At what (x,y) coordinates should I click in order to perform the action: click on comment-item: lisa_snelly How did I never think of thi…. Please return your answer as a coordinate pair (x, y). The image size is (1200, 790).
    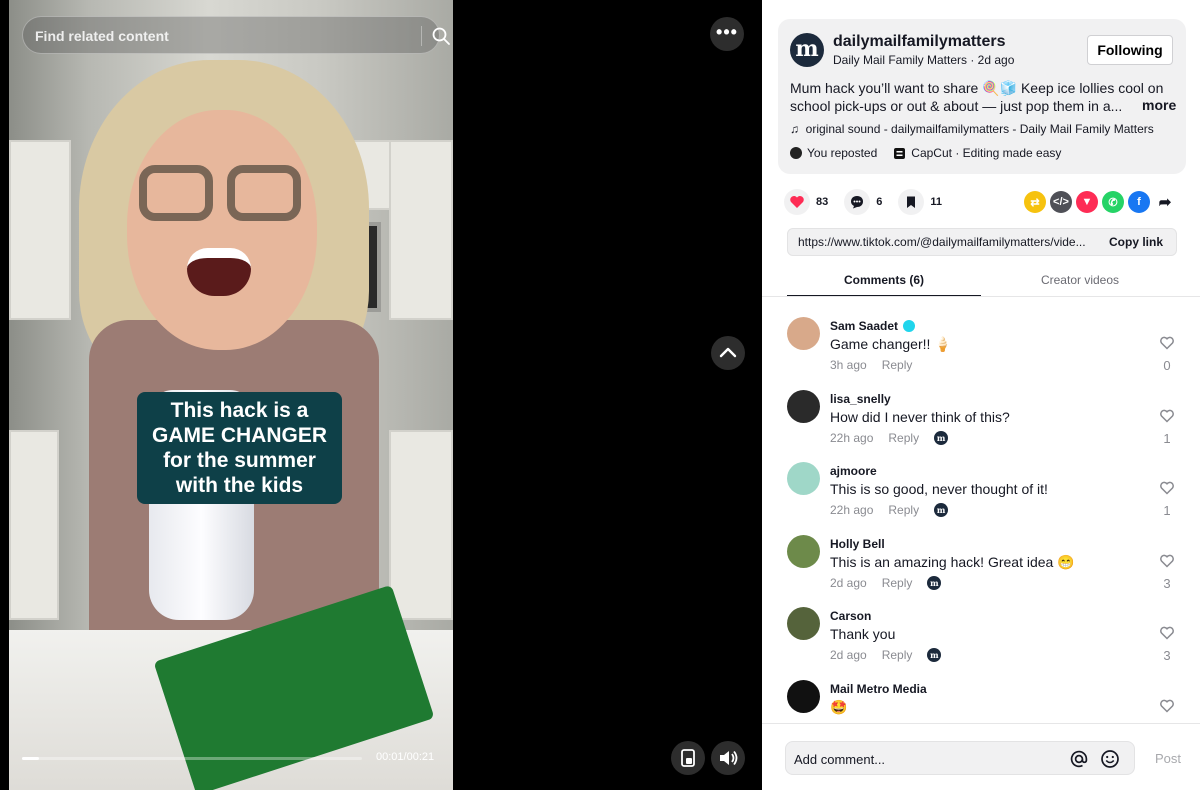
    Looking at the image, I should click on (987, 415).